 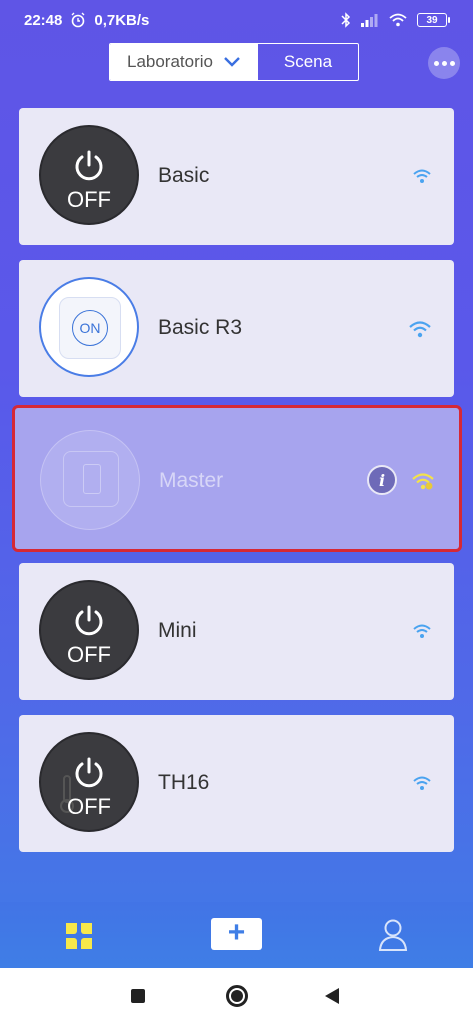 I want to click on device-name: Master, so click(x=191, y=480).